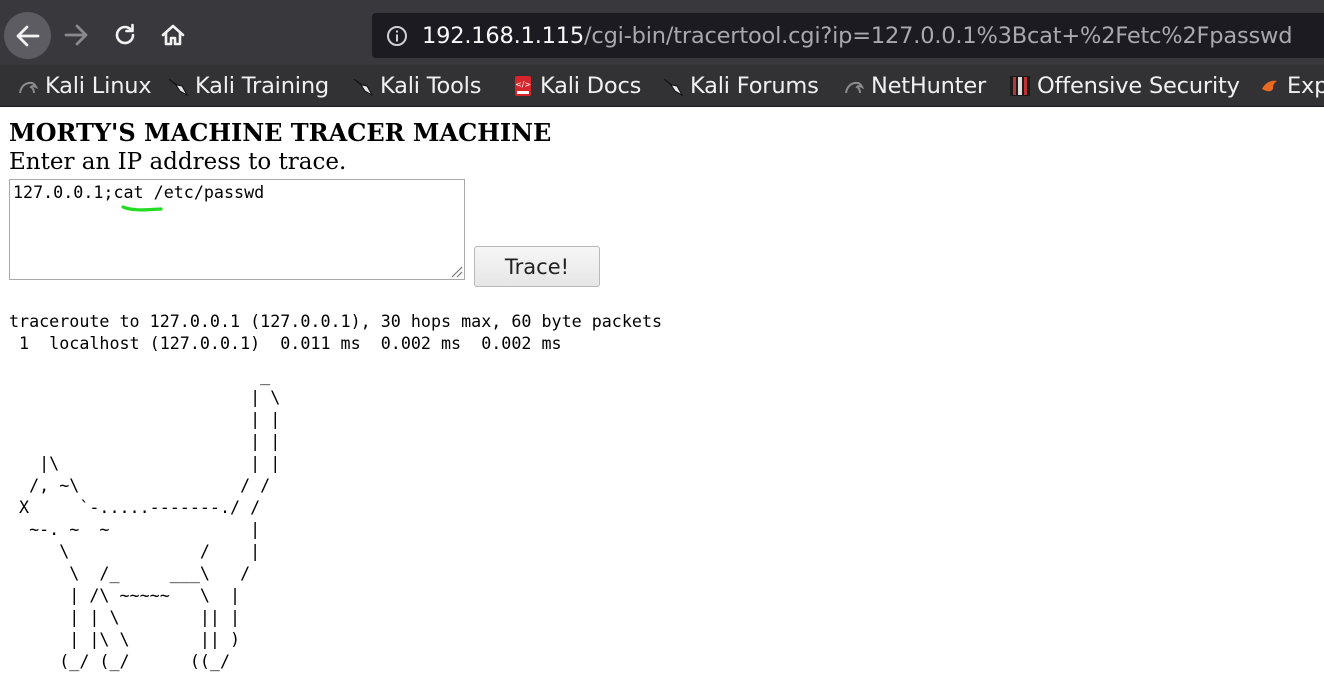 This screenshot has height=692, width=1324. I want to click on bookmark-kali-forums: Kali Forums, so click(740, 85).